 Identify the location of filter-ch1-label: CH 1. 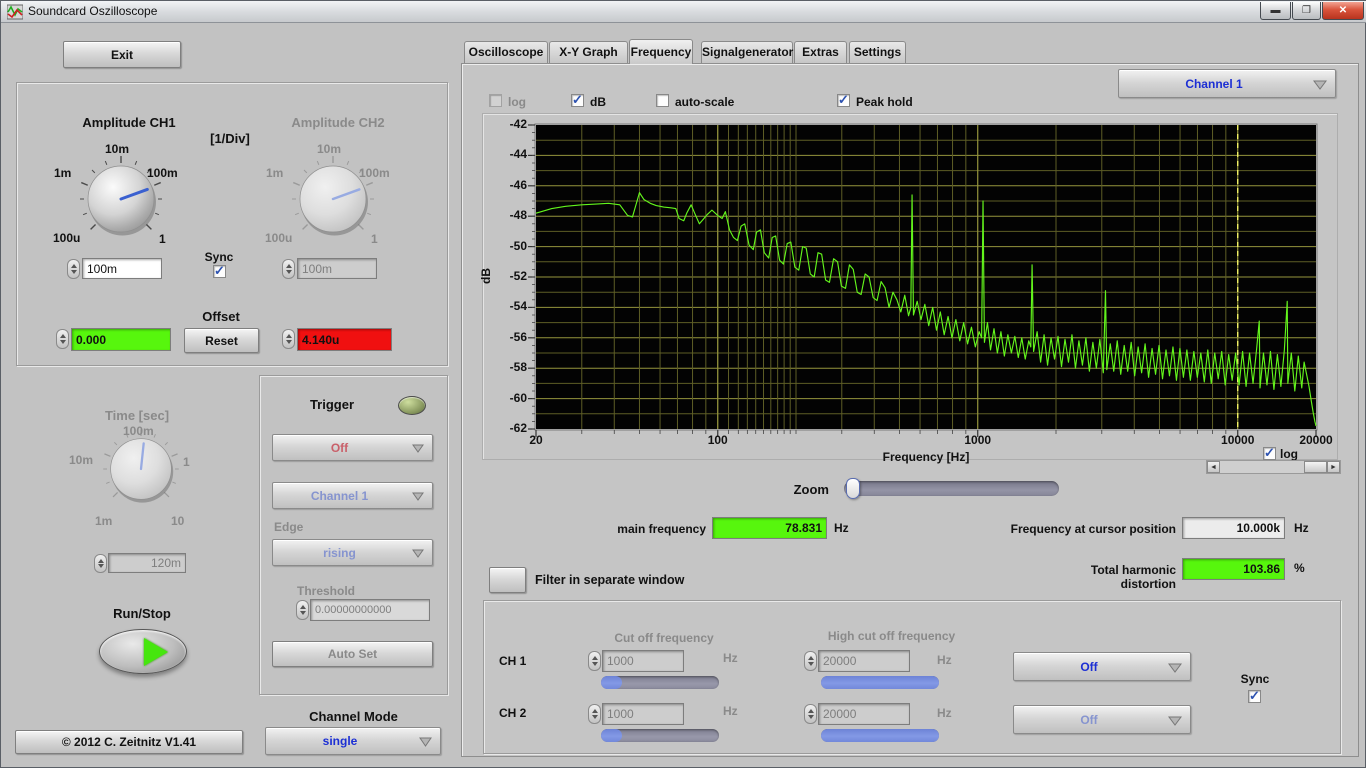
(513, 661).